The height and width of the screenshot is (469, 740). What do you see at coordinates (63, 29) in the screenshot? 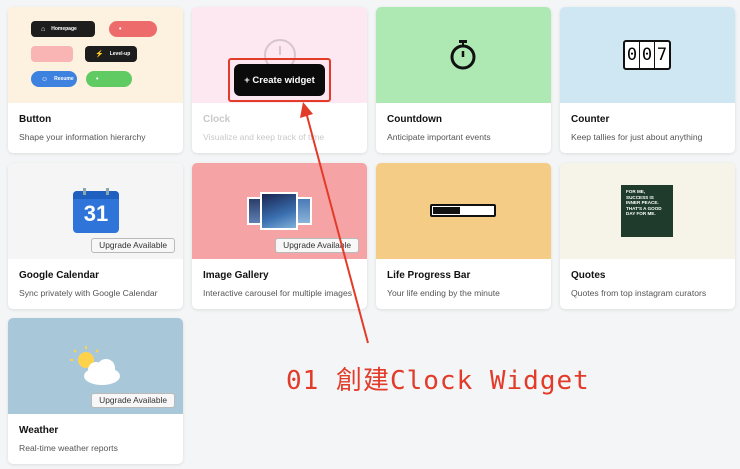
I see `preview-homepage-button: ⌂ Homepage` at bounding box center [63, 29].